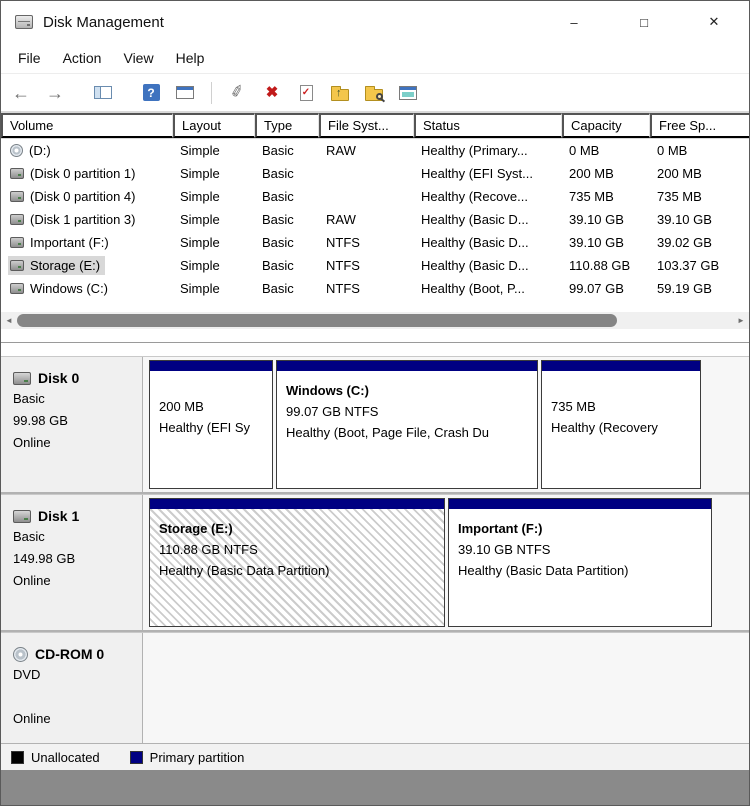  Describe the element at coordinates (59, 378) in the screenshot. I see `disk-name: Disk 0` at that location.